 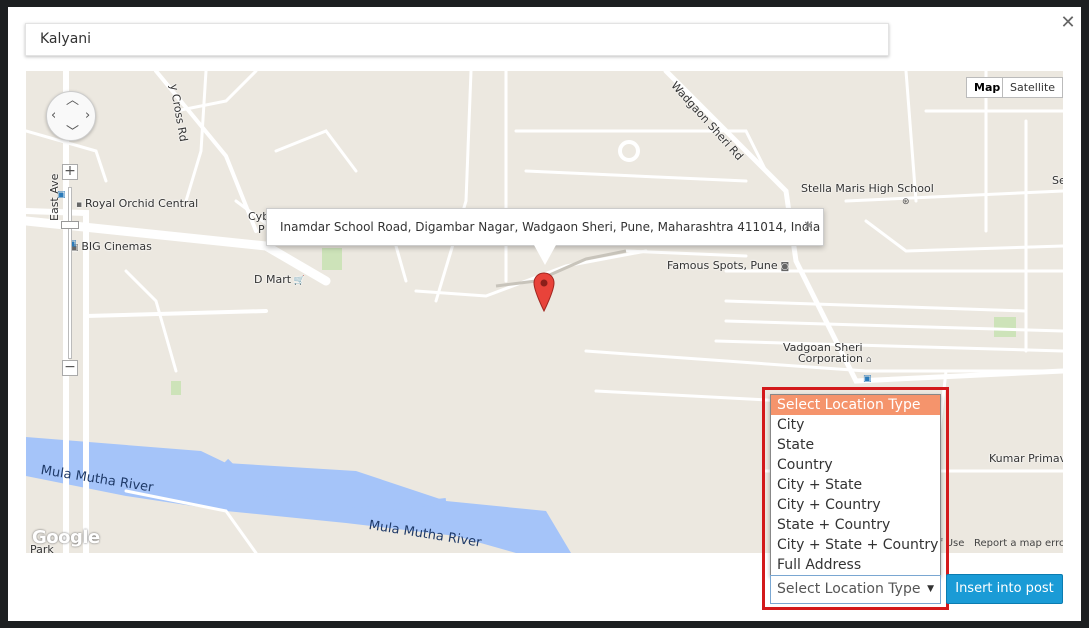 What do you see at coordinates (1032, 87) in the screenshot?
I see `map-type-satellite-button: Satellite` at bounding box center [1032, 87].